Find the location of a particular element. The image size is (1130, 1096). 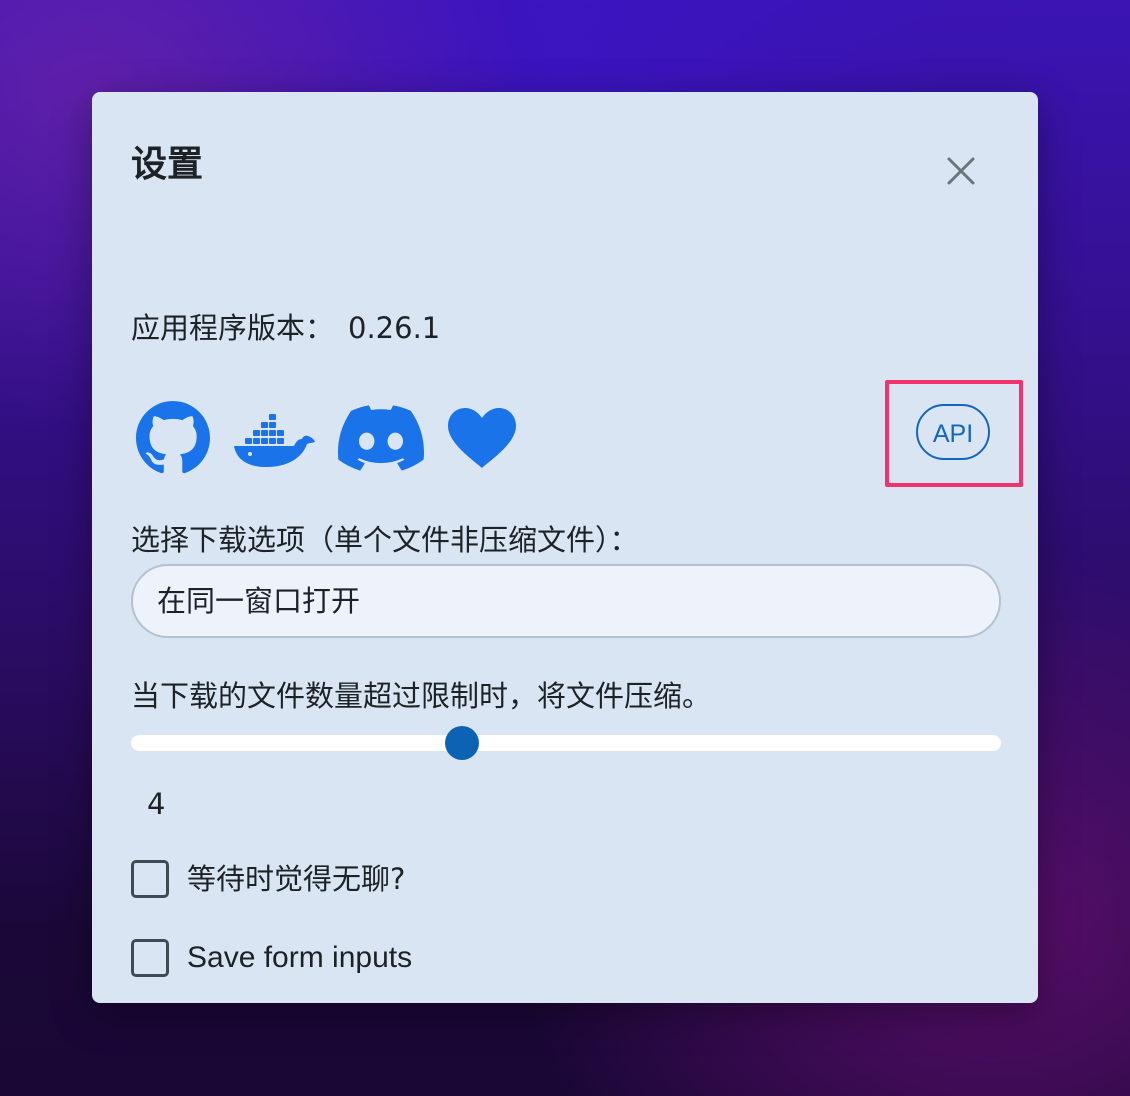

save-inputs-checkbox is located at coordinates (150, 958).